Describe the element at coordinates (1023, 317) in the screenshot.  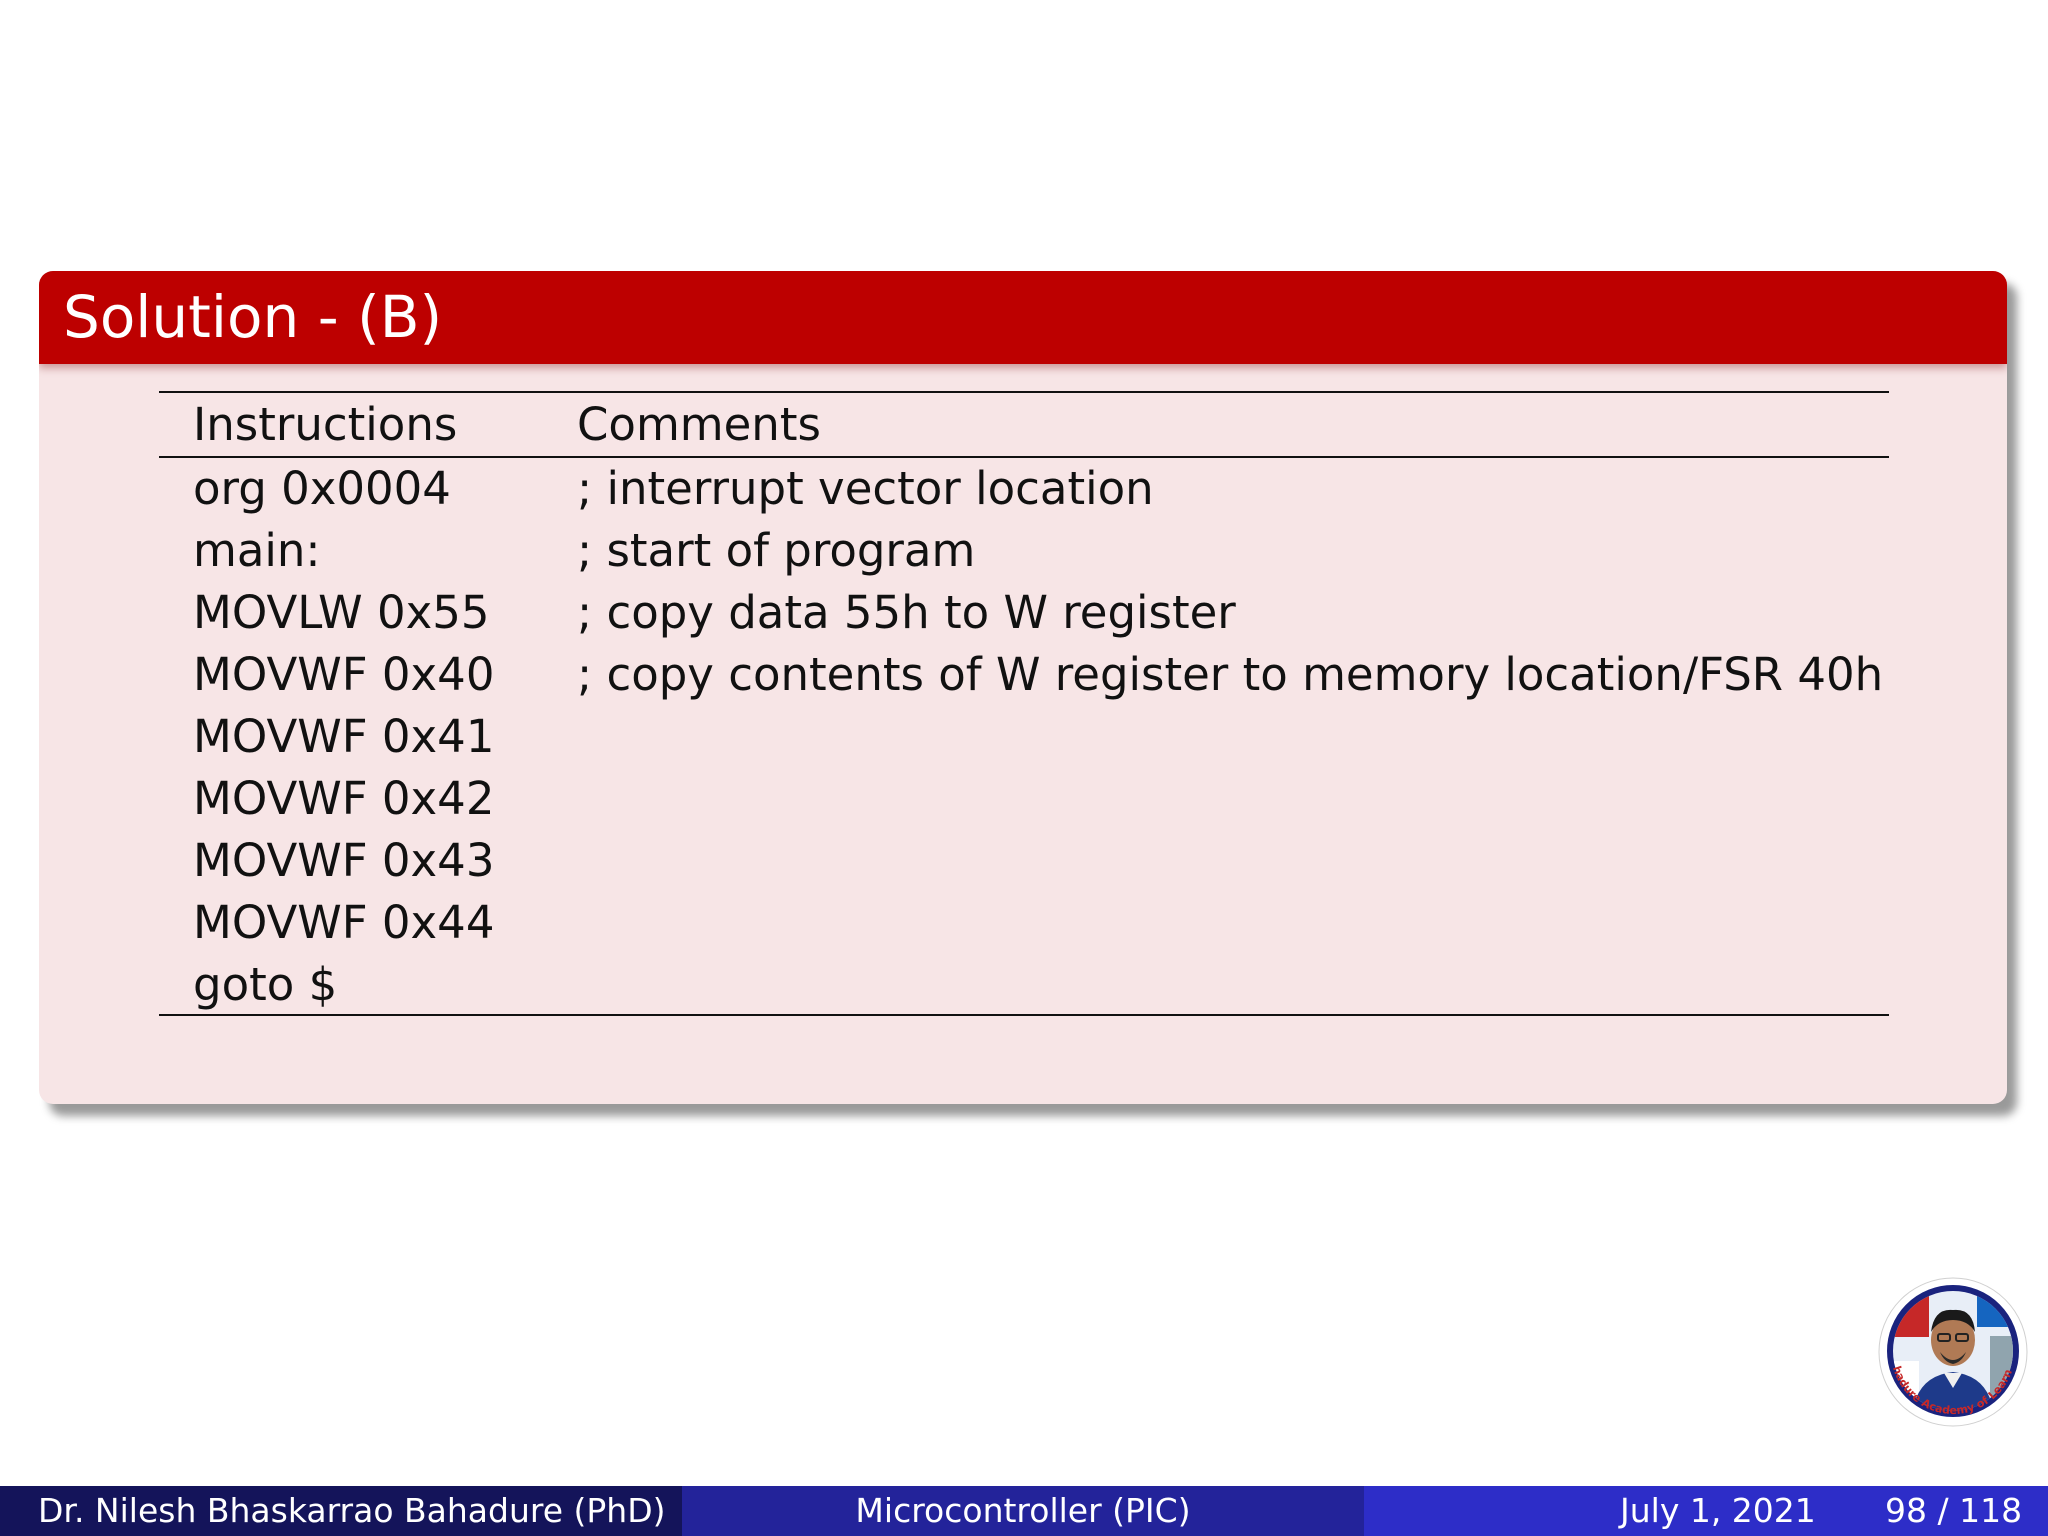
I see `block-title-bar: Solution - (B)` at that location.